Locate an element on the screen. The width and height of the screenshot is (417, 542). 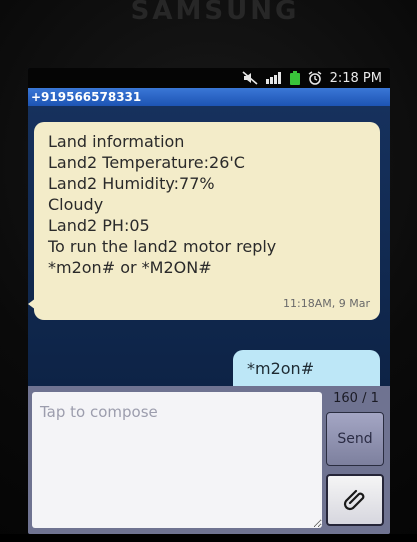
outgoing-message: *m2on# is located at coordinates (306, 370).